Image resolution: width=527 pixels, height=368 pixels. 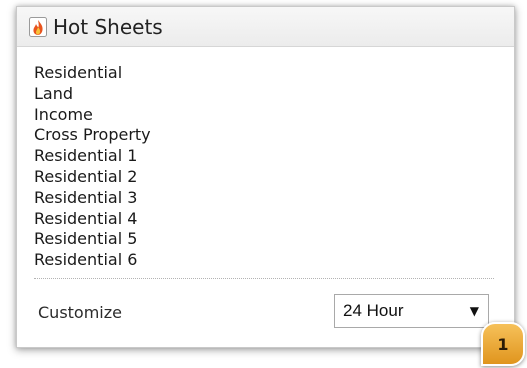 I want to click on customize-label: Customize, so click(x=80, y=312).